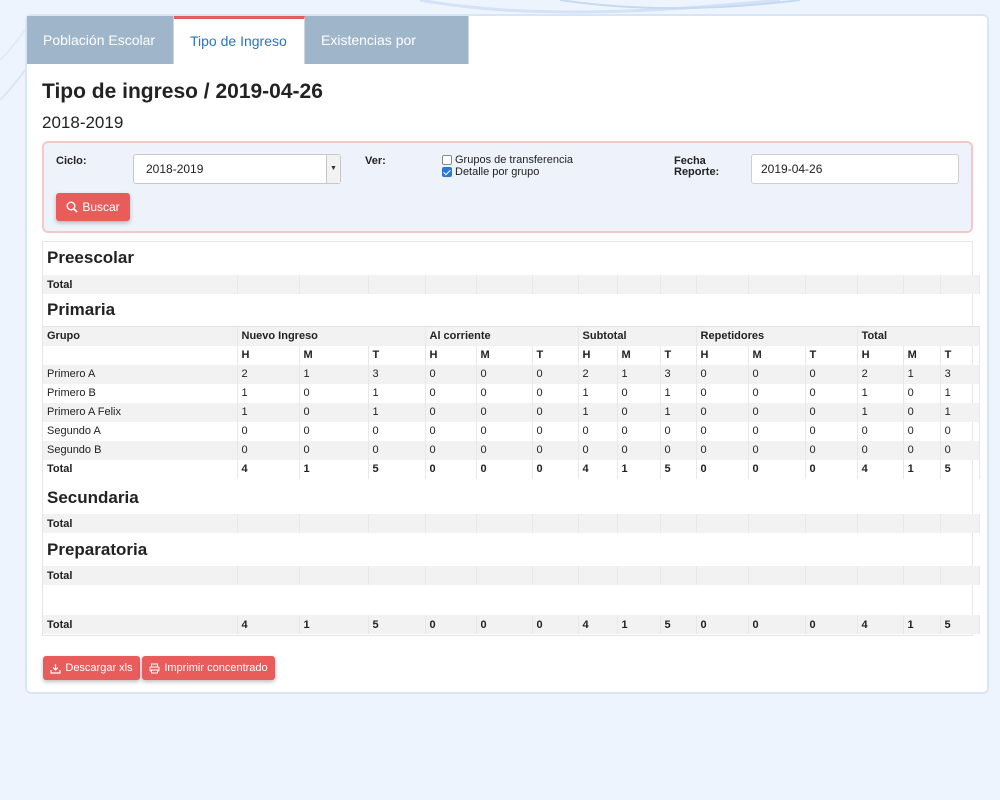 The width and height of the screenshot is (1000, 800). I want to click on row-cell: 2, so click(880, 374).